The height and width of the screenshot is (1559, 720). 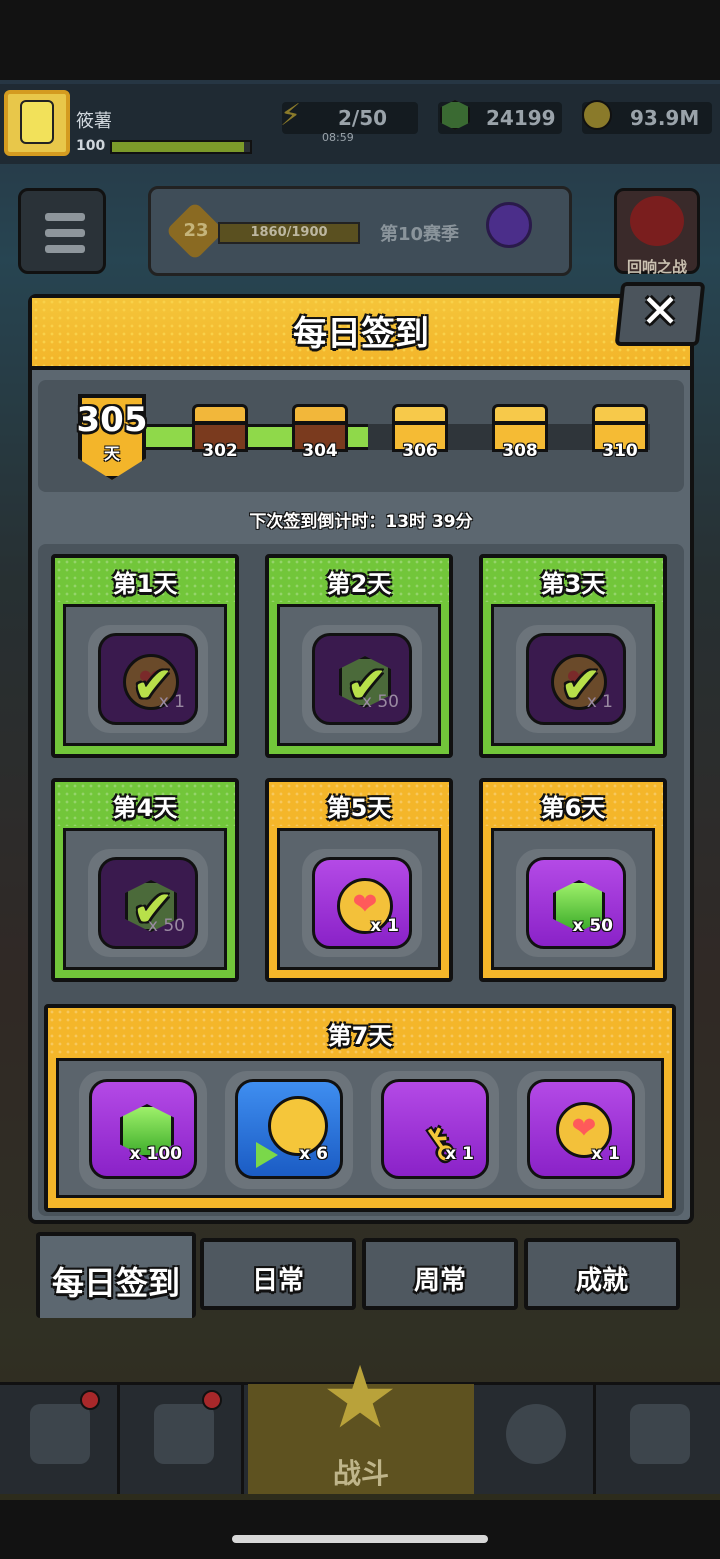 I want to click on demon-icon, so click(x=657, y=221).